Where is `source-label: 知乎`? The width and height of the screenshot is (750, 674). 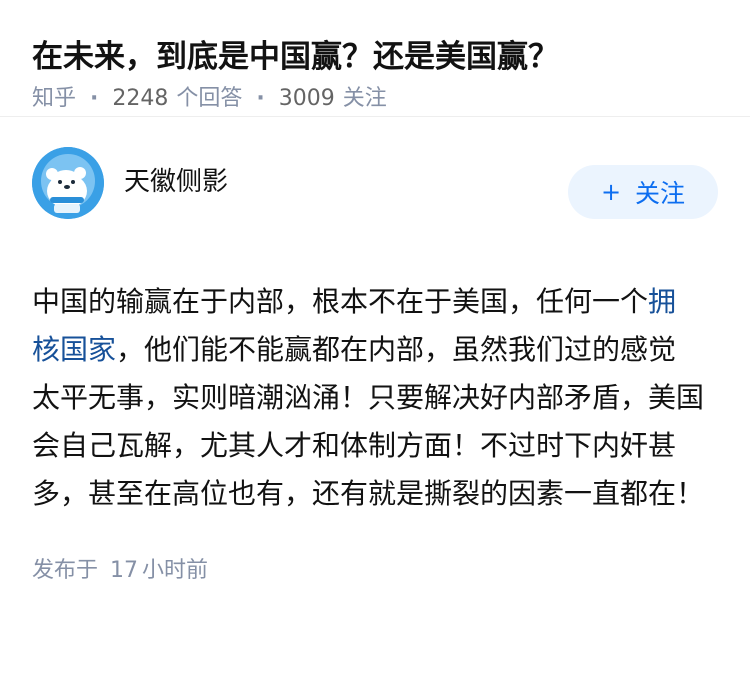
source-label: 知乎 is located at coordinates (54, 99).